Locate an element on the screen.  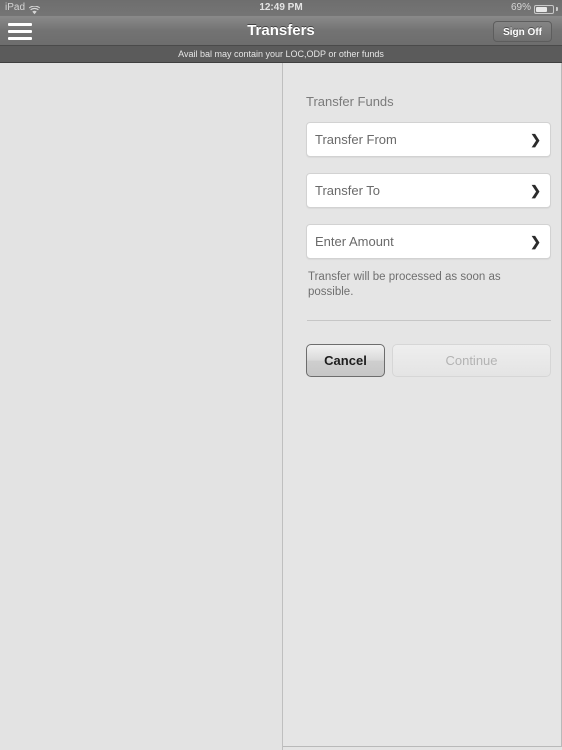
transfer-from-row: Transfer From ❯ is located at coordinates (428, 139).